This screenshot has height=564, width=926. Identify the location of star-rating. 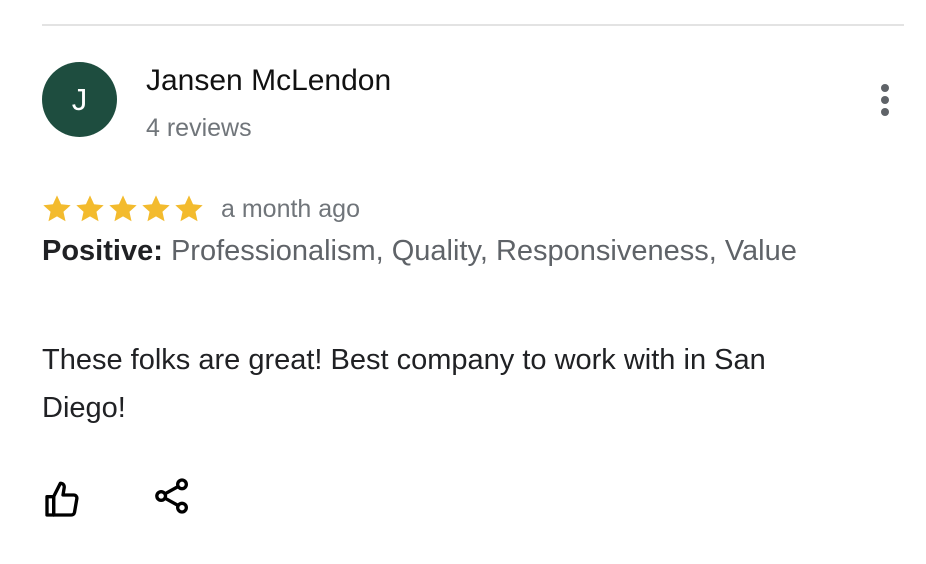
(123, 209).